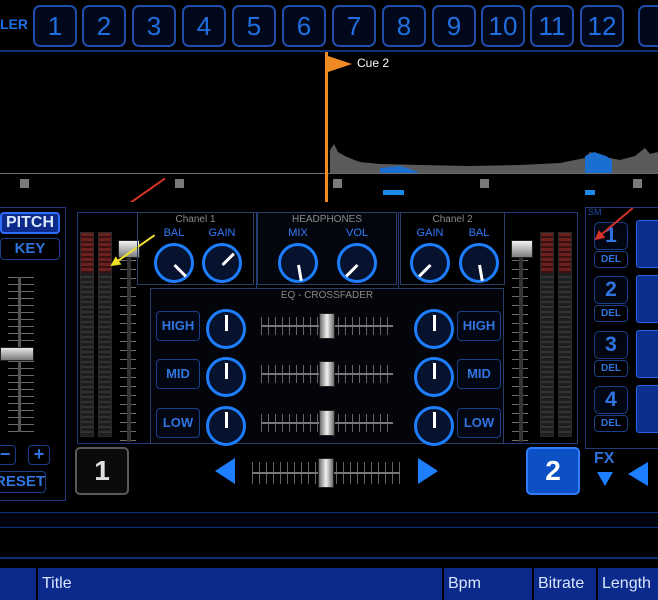  Describe the element at coordinates (452, 248) in the screenshot. I see `channel2-box: Chanel 2 GAIN BAL` at that location.